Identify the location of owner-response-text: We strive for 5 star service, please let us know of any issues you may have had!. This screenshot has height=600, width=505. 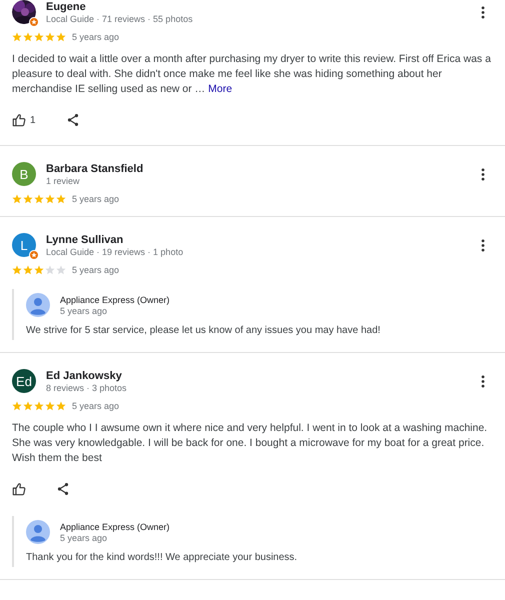
(204, 330).